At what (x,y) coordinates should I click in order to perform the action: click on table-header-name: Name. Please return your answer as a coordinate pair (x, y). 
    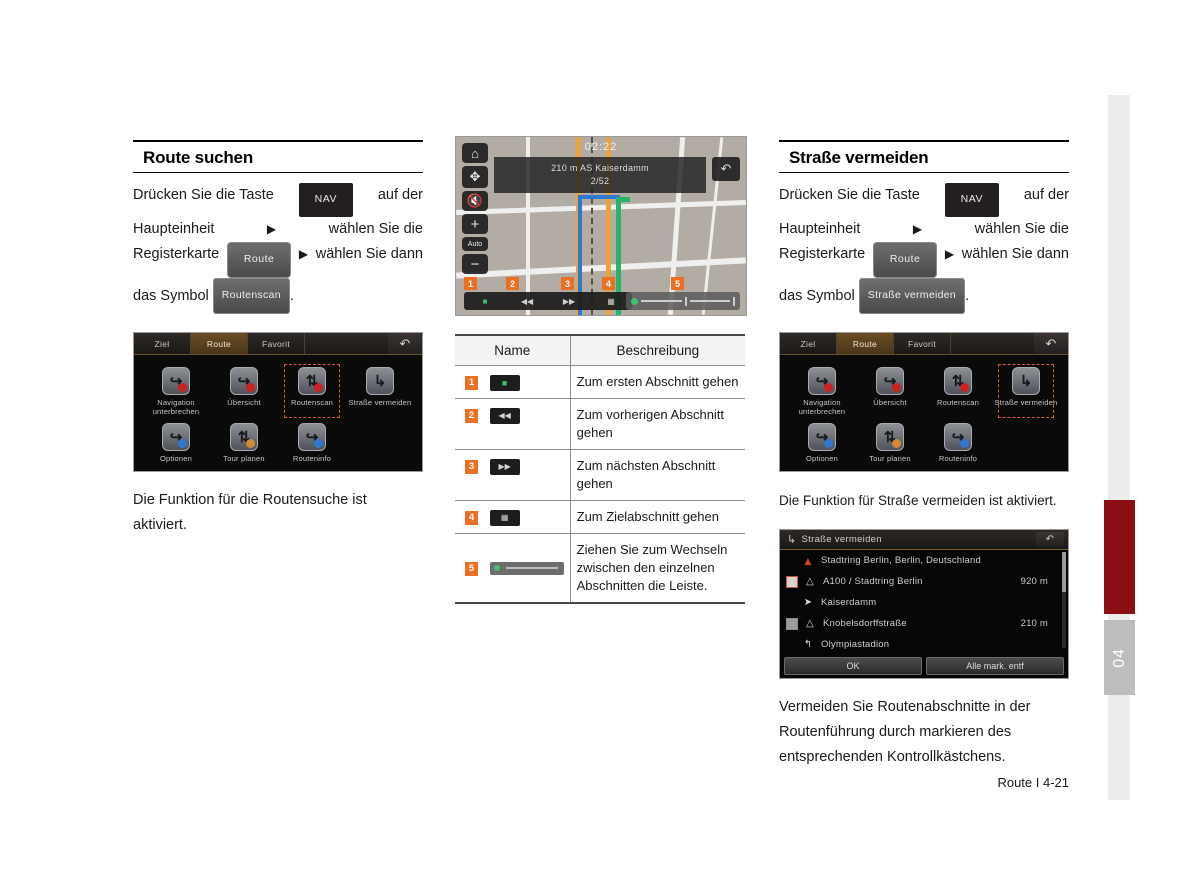
    Looking at the image, I should click on (513, 350).